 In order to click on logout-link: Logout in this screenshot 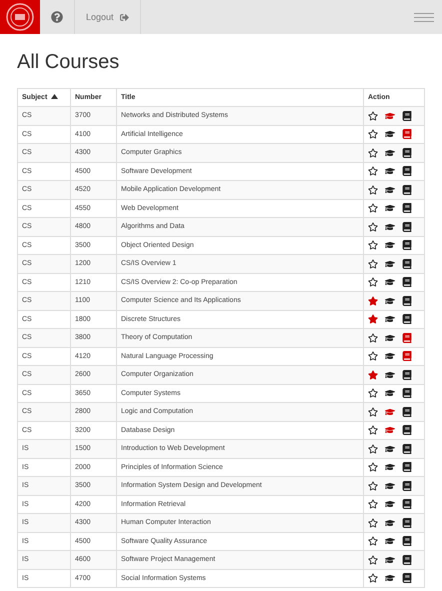, I will do `click(108, 17)`.